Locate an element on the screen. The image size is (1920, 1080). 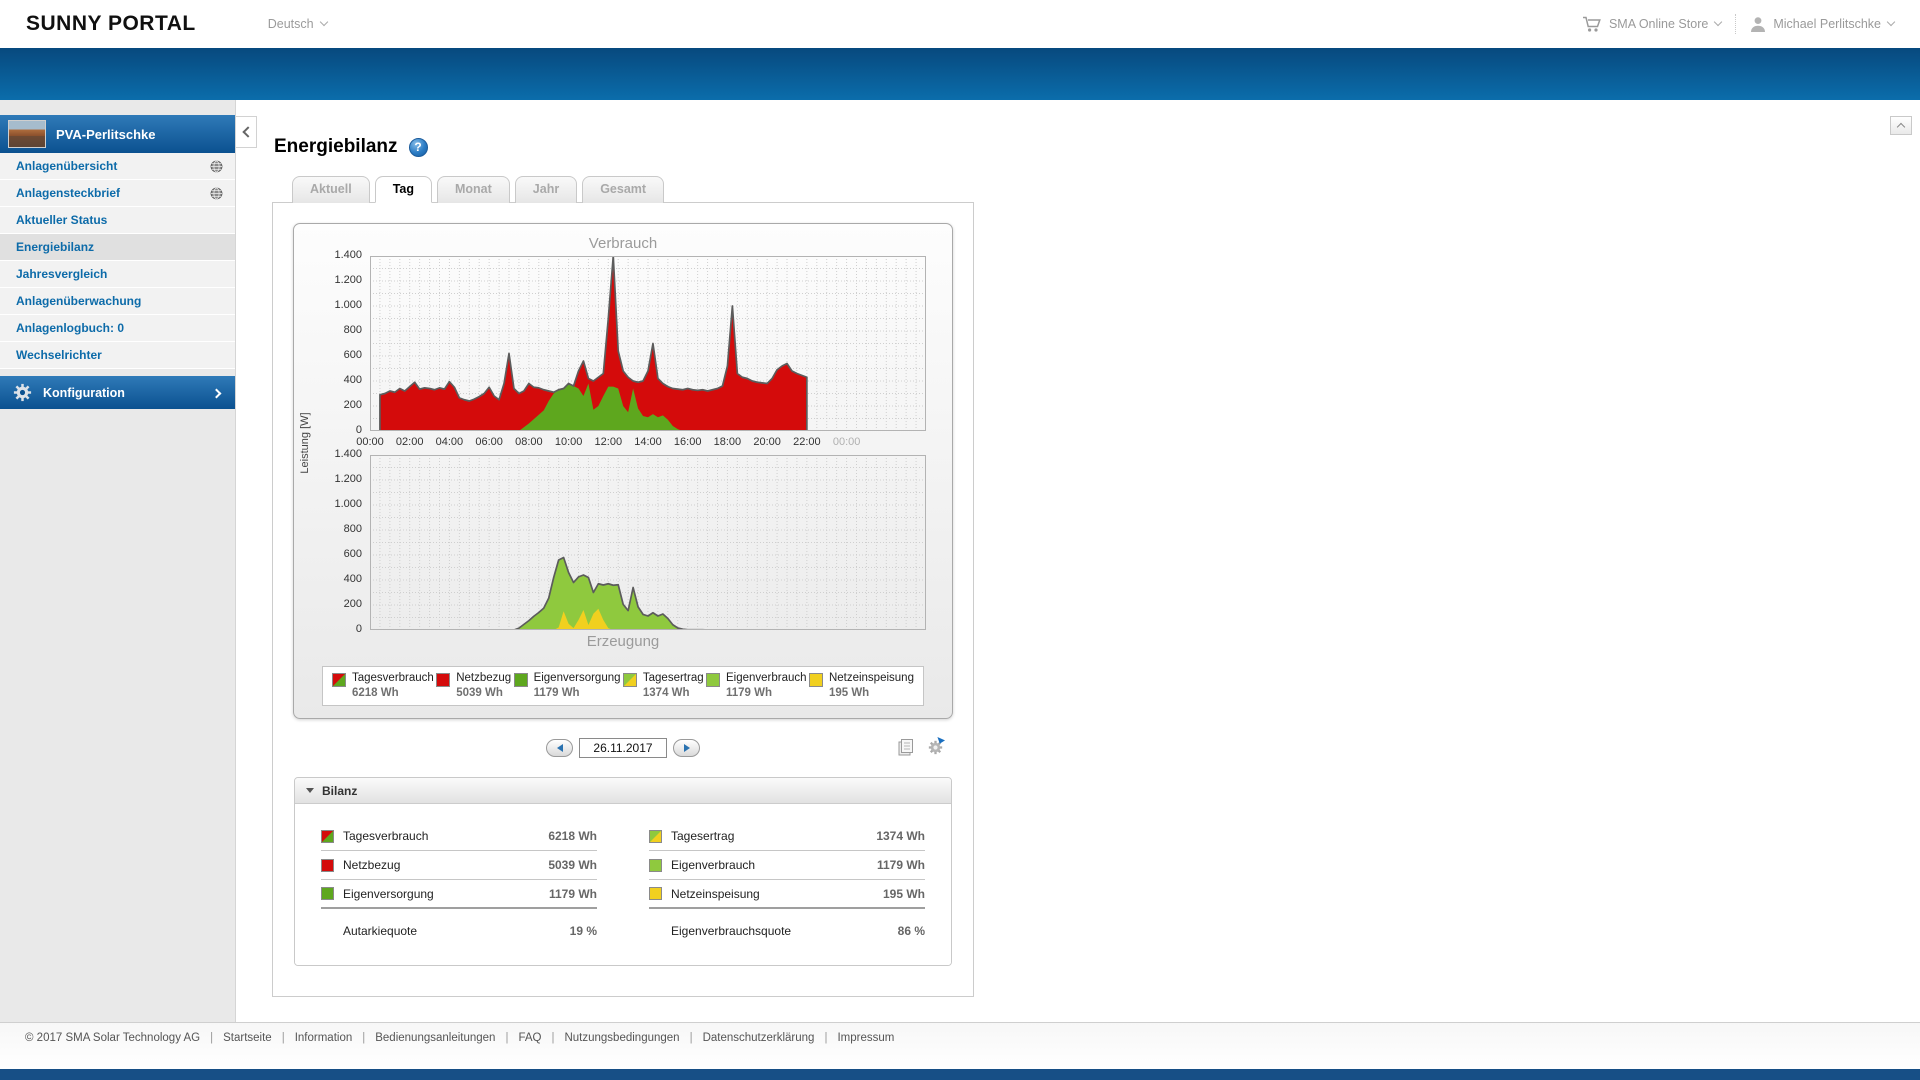
bilanz-label: Eigenverbrauch is located at coordinates (713, 865).